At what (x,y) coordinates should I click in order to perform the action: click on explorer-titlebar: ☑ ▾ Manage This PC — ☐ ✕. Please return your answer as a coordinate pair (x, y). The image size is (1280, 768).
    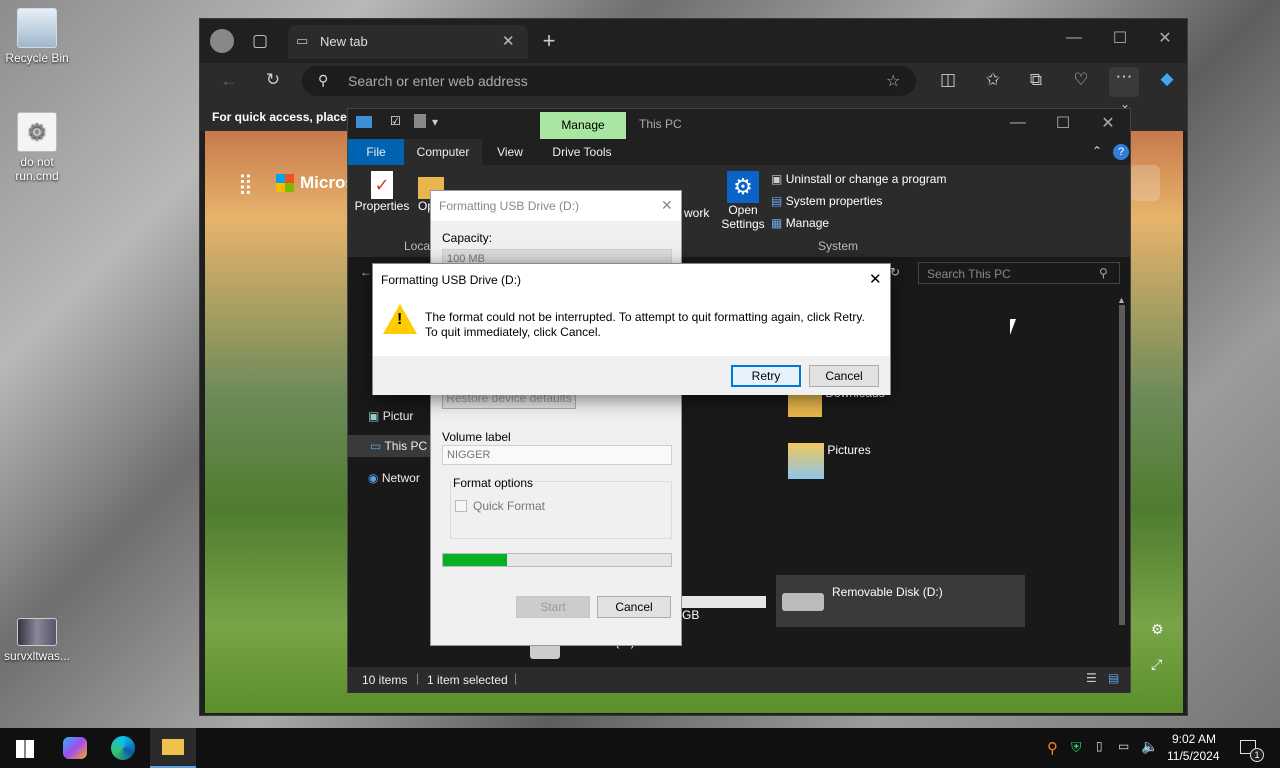
    Looking at the image, I should click on (739, 124).